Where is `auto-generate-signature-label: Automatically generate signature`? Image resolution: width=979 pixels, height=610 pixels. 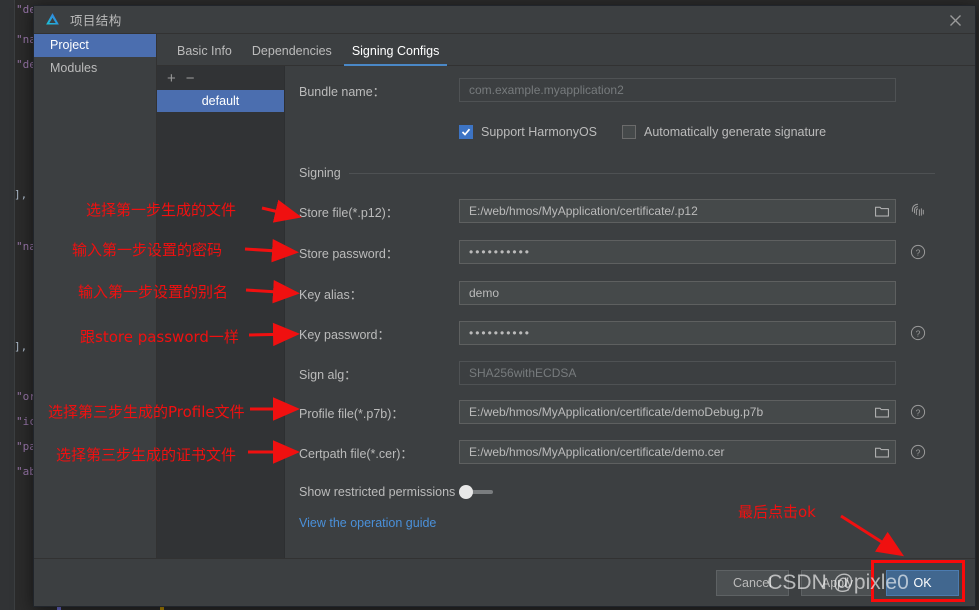
auto-generate-signature-label: Automatically generate signature is located at coordinates (735, 132).